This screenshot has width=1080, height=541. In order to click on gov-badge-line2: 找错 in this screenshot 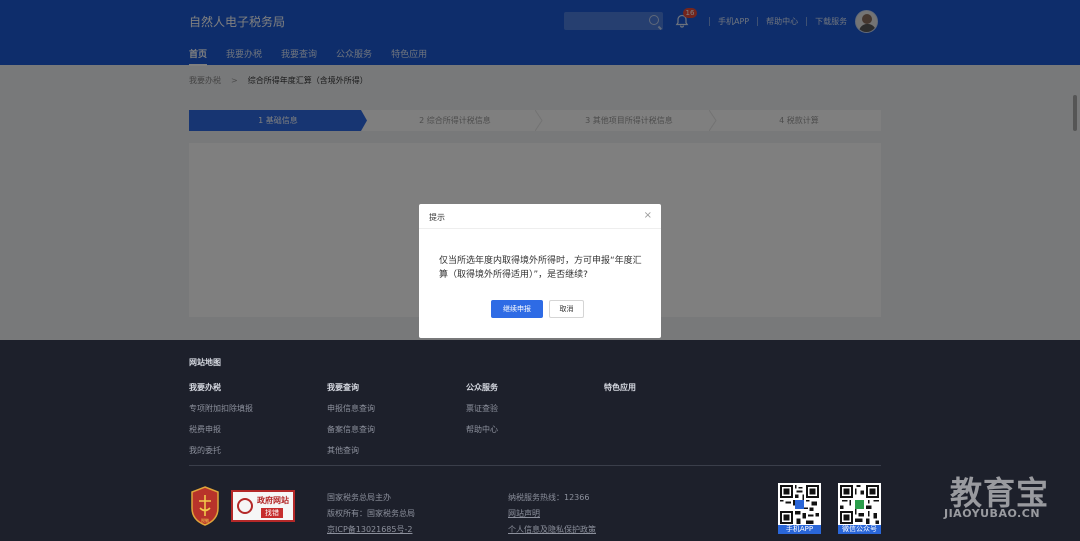, I will do `click(272, 513)`.